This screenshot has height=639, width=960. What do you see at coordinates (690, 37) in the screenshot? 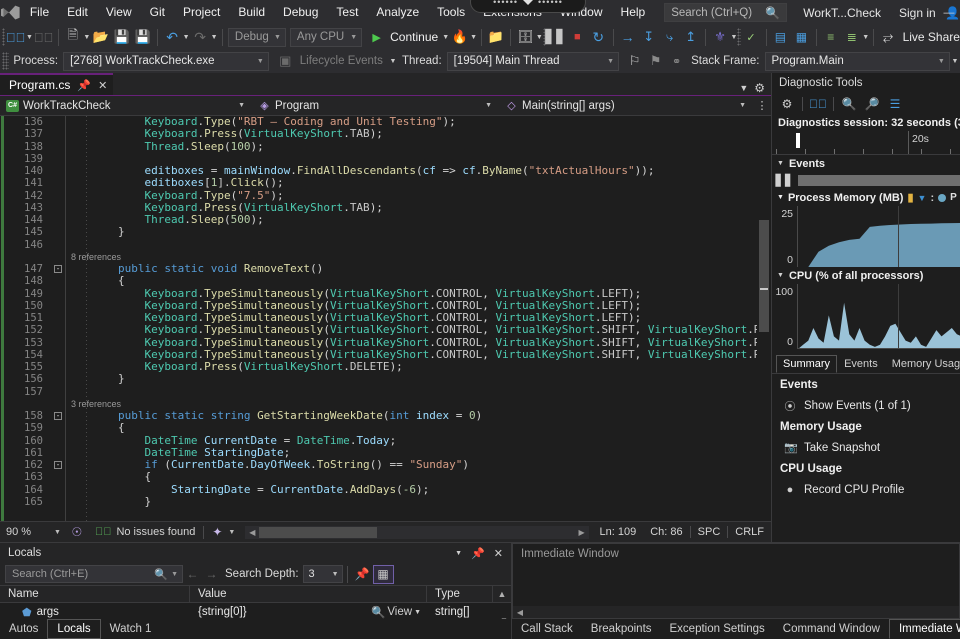
I see `step-out-icon: ↥` at bounding box center [690, 37].